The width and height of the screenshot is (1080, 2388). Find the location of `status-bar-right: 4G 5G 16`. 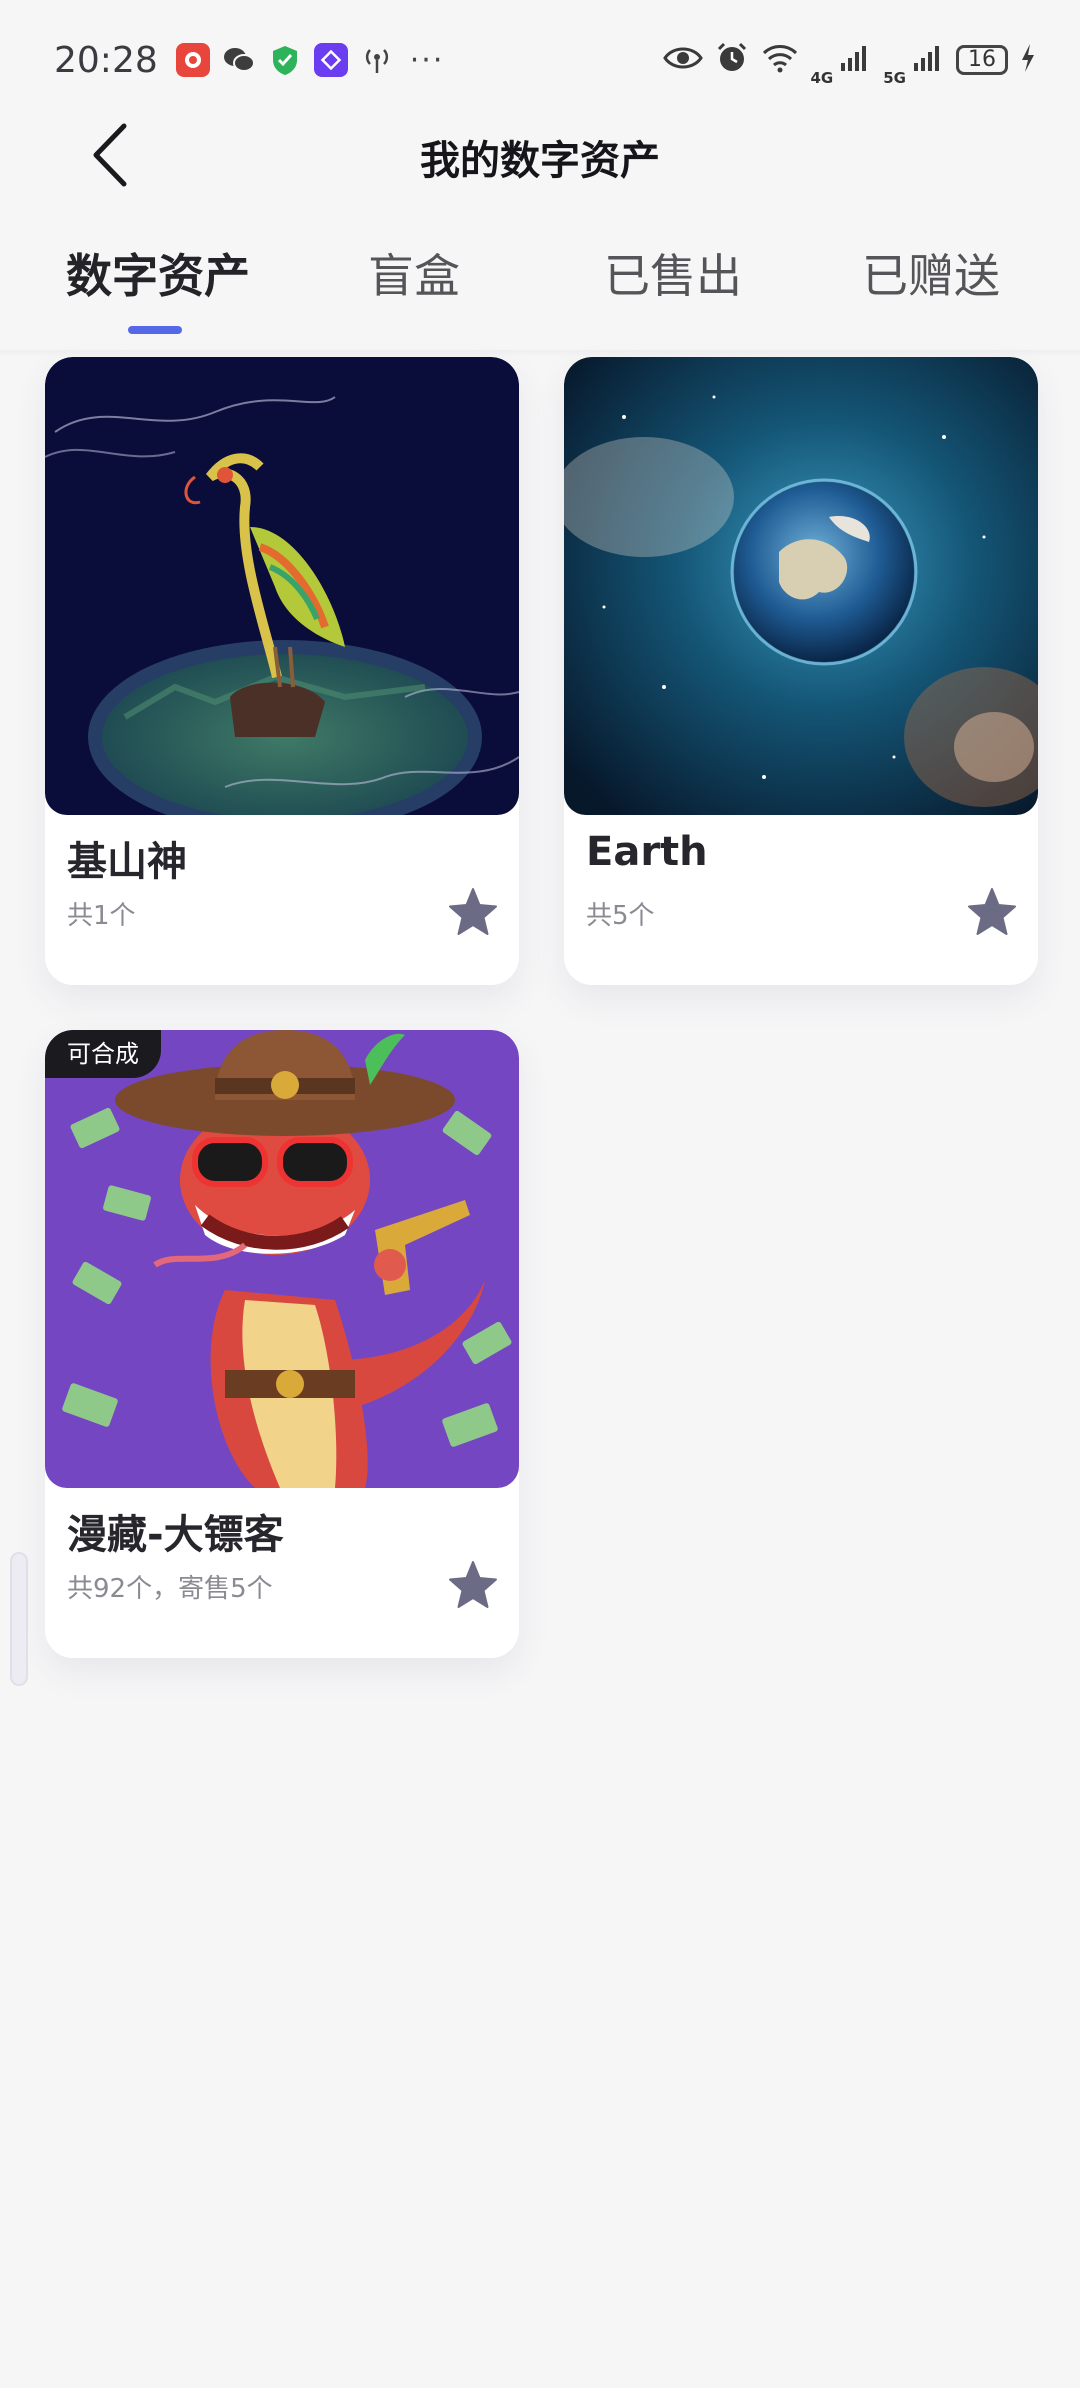

status-bar-right: 4G 5G 16 is located at coordinates (849, 60).